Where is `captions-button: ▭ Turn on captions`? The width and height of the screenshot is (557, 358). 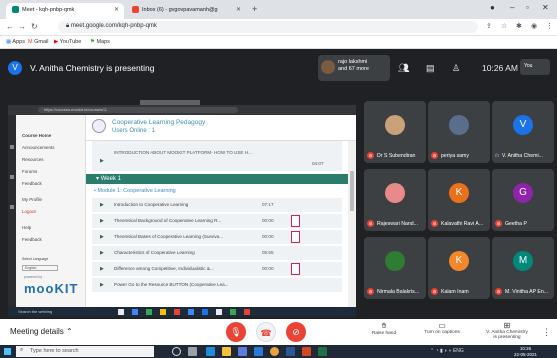
captions-button: ▭ Turn on captions is located at coordinates (442, 328).